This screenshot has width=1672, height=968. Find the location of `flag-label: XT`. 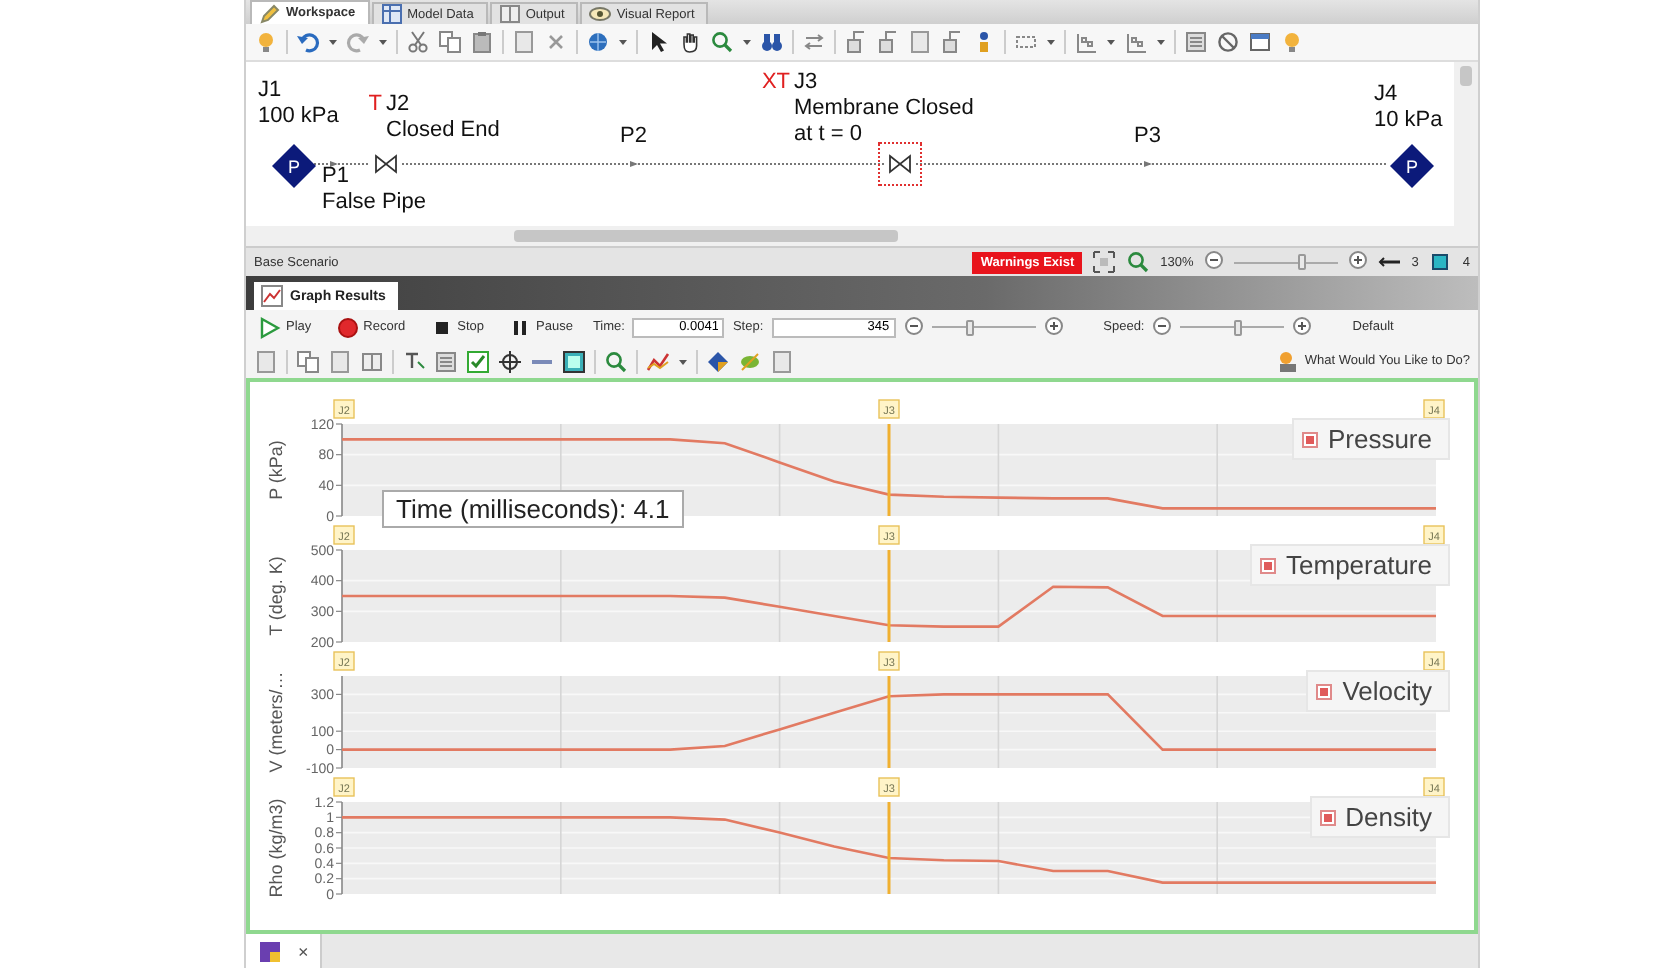

flag-label: XT is located at coordinates (775, 83).